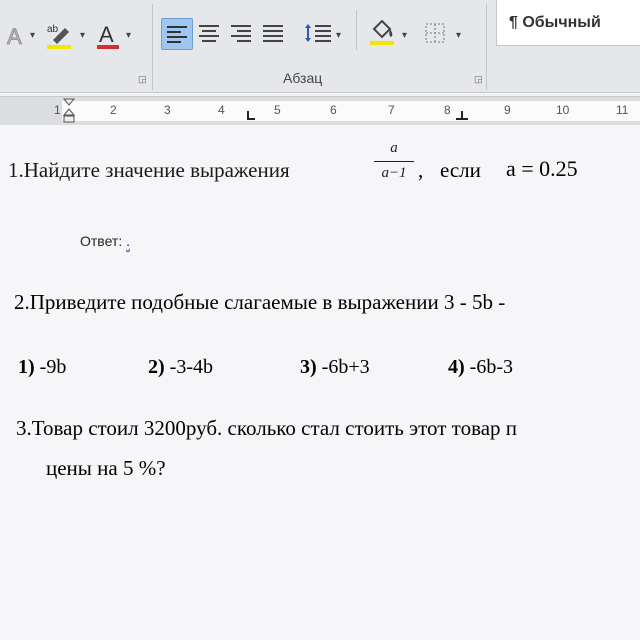  I want to click on option-3: 3) -6b+3, so click(335, 367).